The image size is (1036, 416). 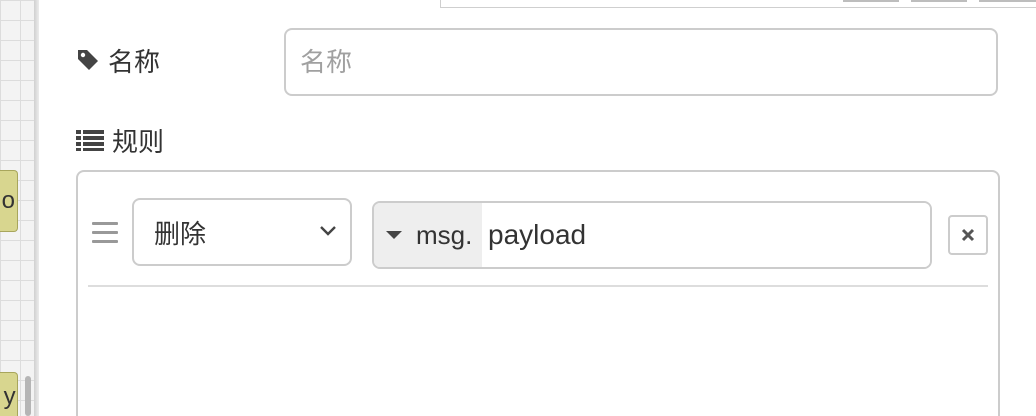 What do you see at coordinates (706, 235) in the screenshot?
I see `property-value-input` at bounding box center [706, 235].